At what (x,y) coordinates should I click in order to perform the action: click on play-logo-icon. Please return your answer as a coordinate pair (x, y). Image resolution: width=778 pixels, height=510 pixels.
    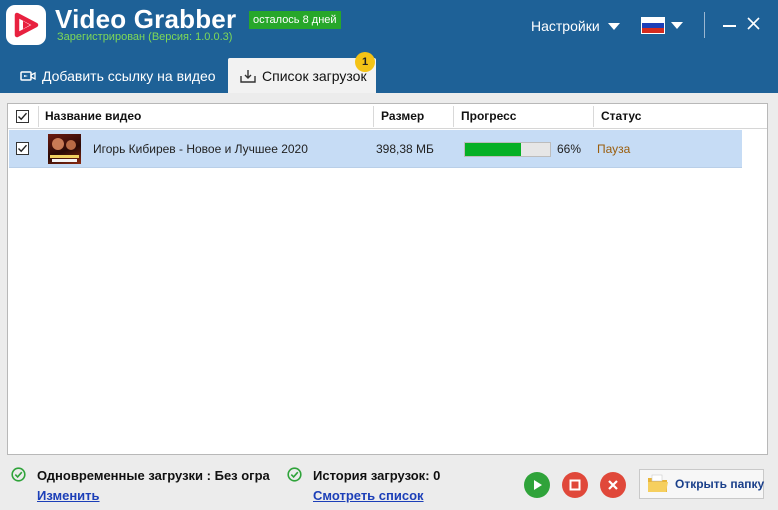
    Looking at the image, I should click on (26, 25).